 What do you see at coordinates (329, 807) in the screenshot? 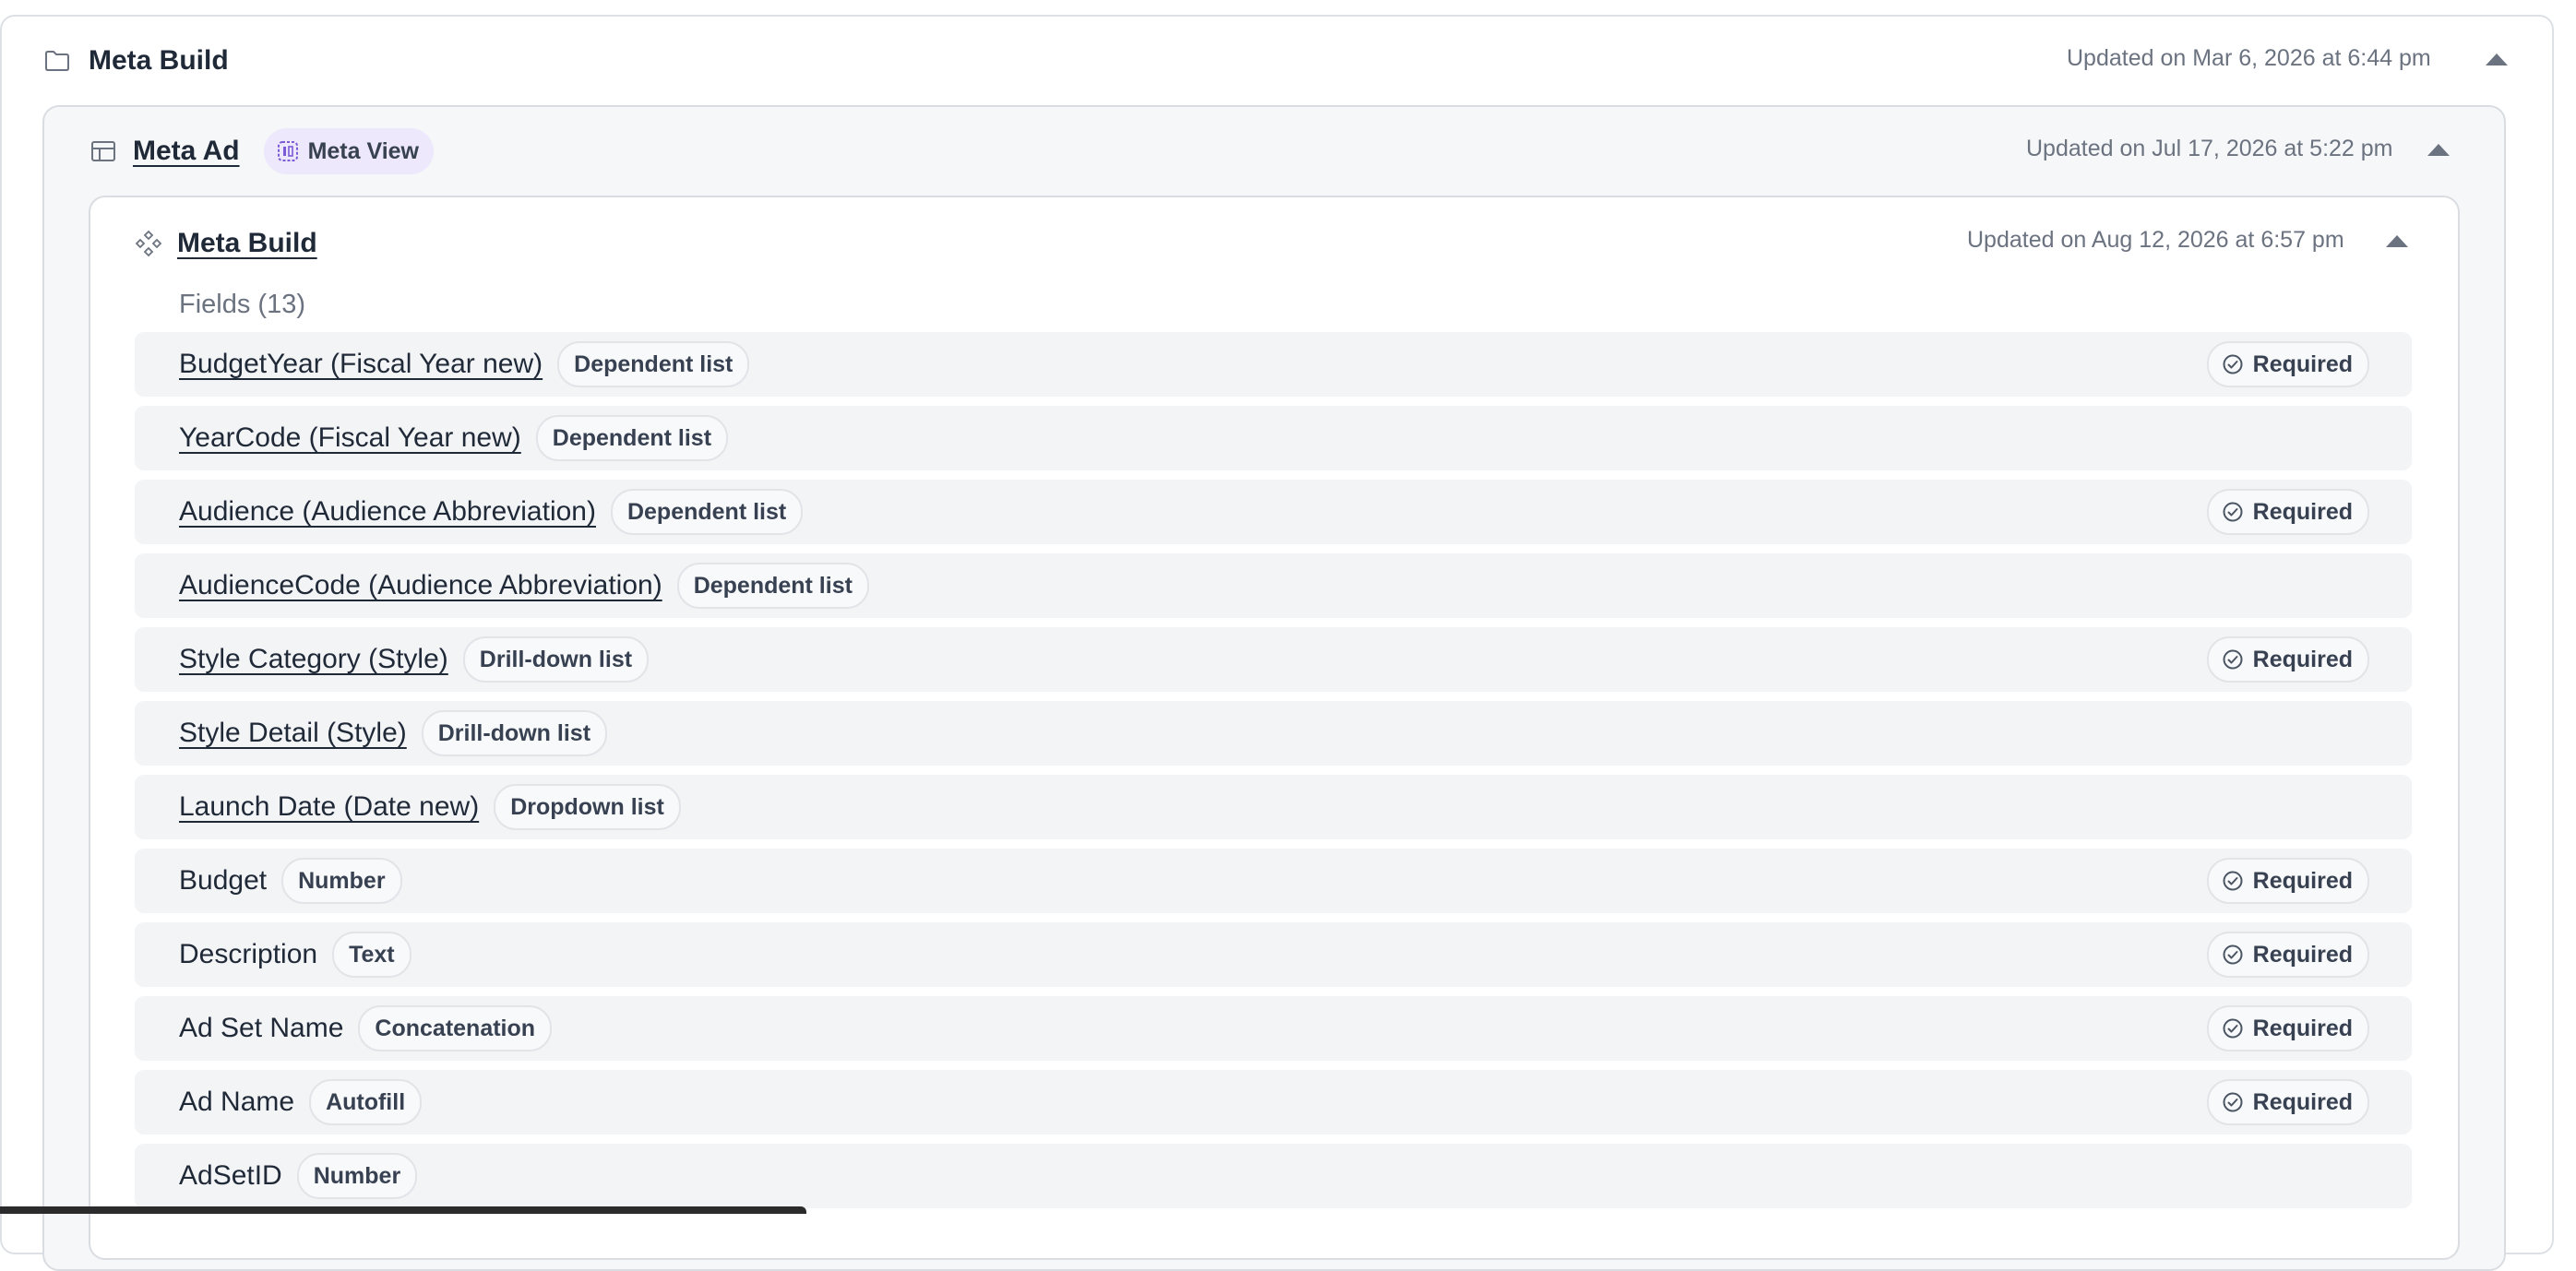
I see `field-name: Launch Date (Date new)` at bounding box center [329, 807].